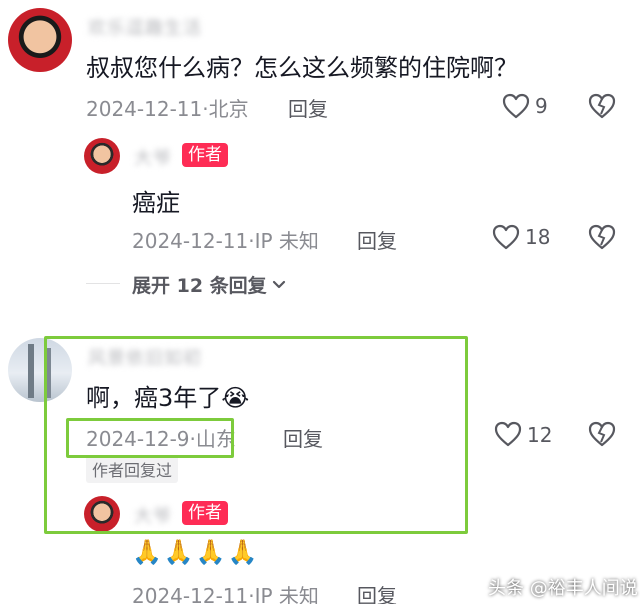  Describe the element at coordinates (103, 283) in the screenshot. I see `divider` at that location.